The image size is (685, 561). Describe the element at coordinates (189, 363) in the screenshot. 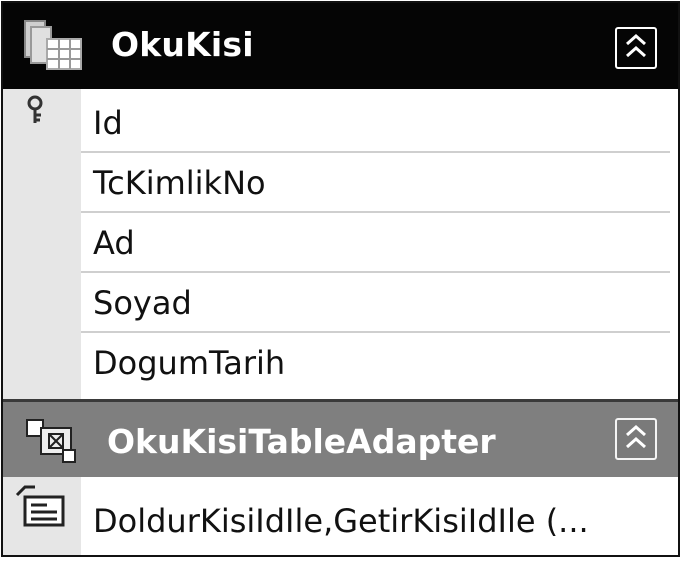

I see `column-name: DogumTarih` at that location.